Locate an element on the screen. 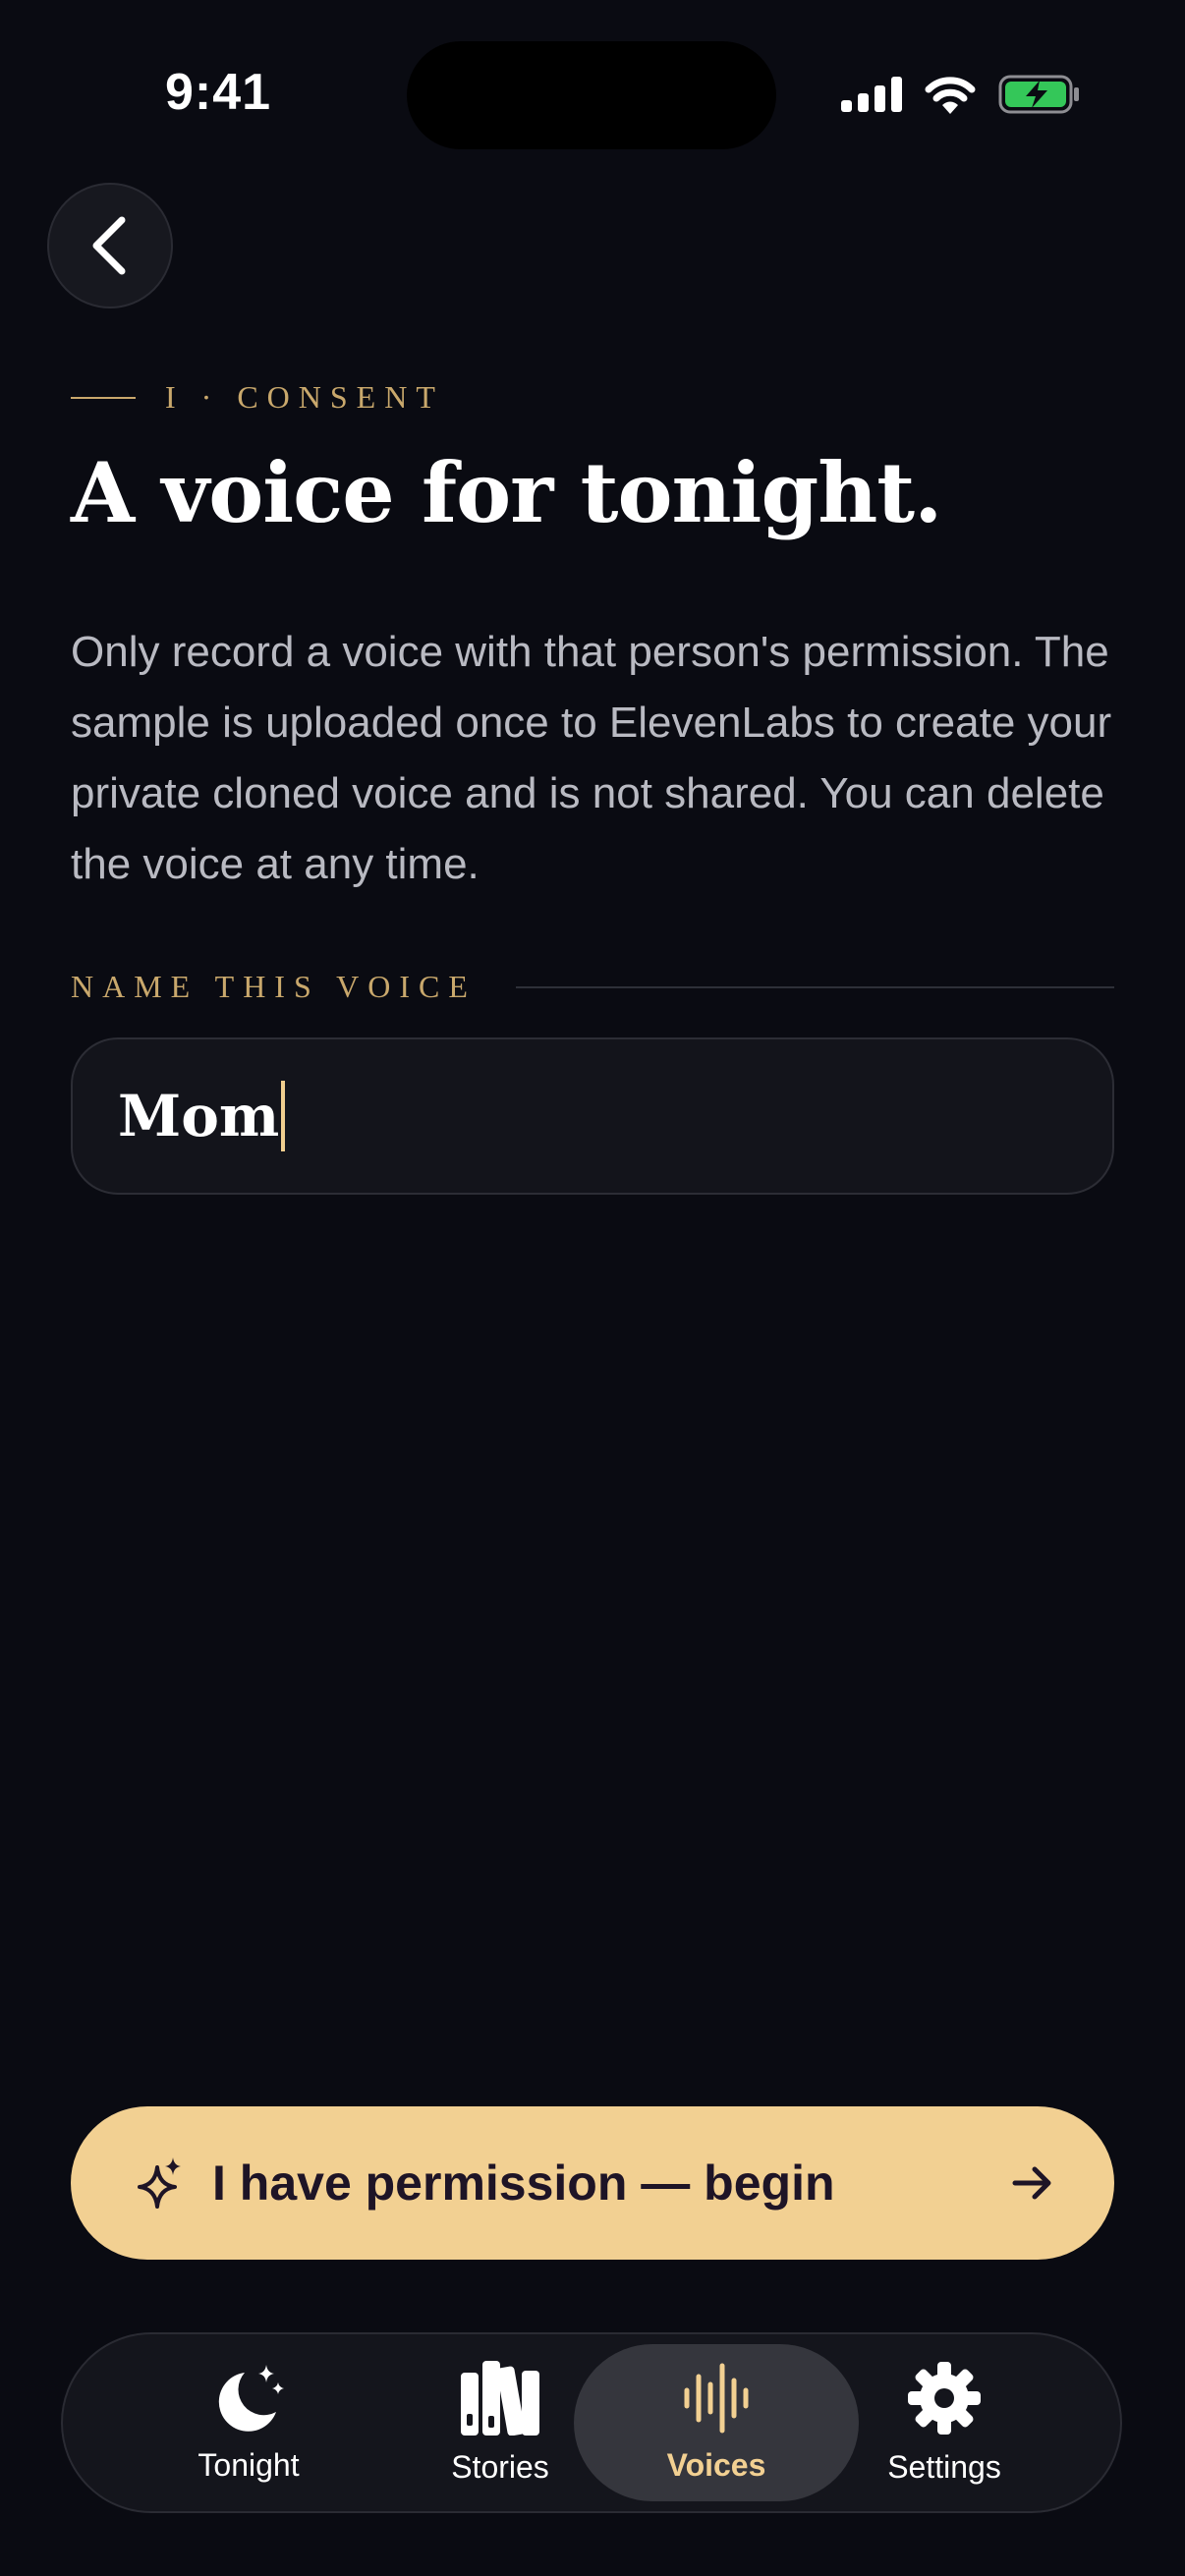  back-button is located at coordinates (110, 245).